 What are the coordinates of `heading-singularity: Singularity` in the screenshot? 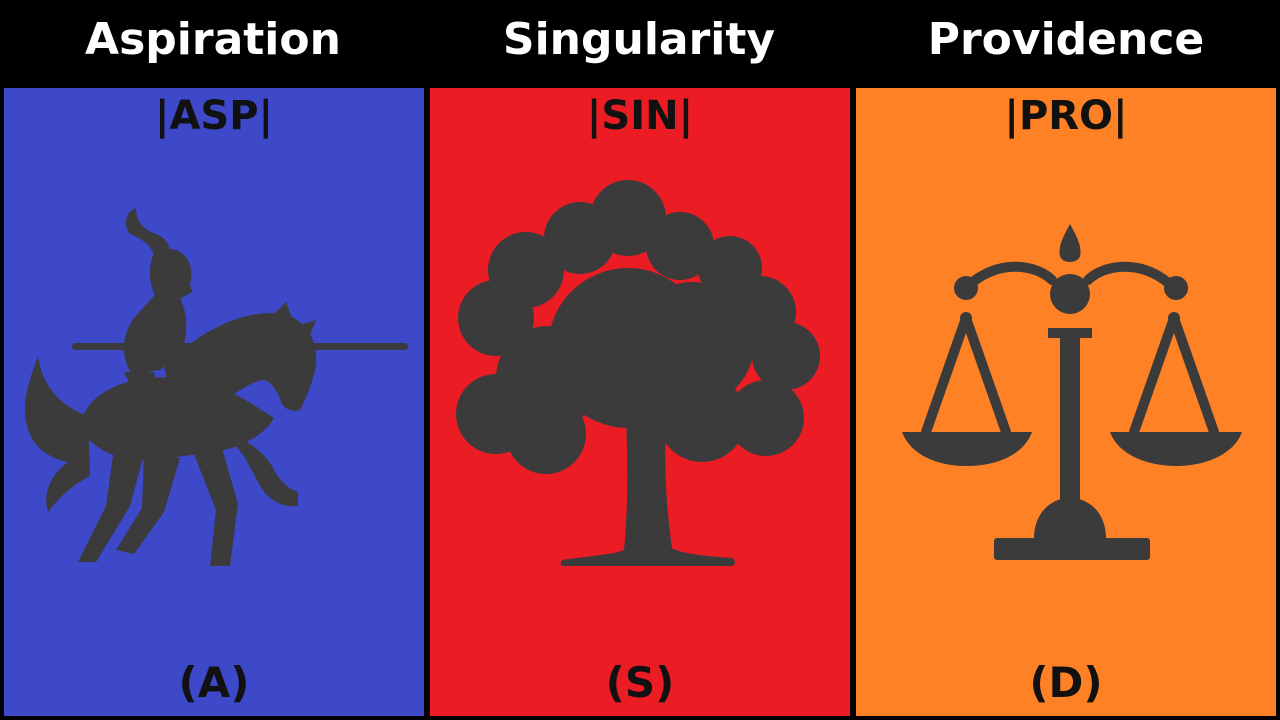 It's located at (639, 39).